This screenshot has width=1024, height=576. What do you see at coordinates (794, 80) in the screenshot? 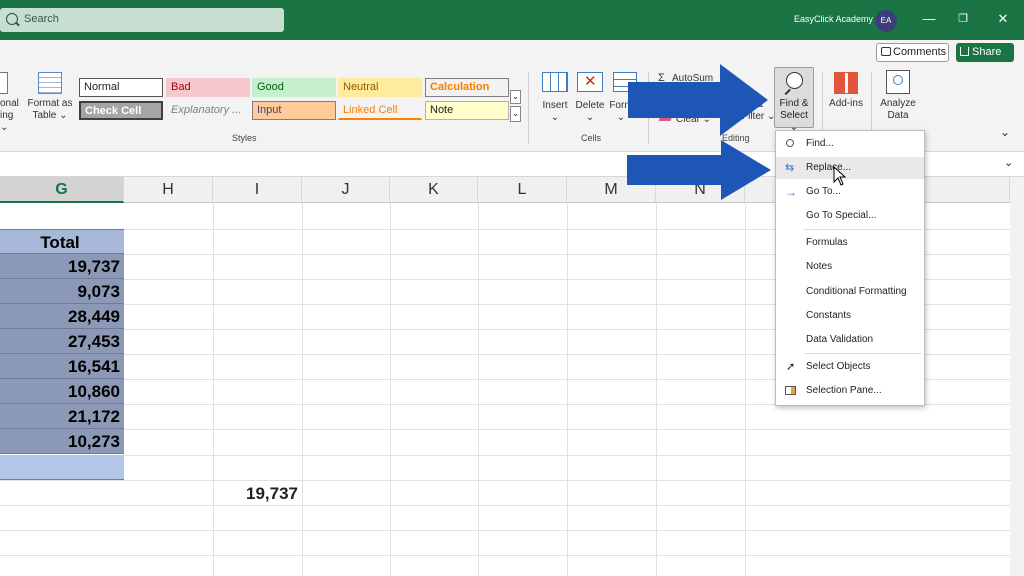
I see `magnifier-icon` at bounding box center [794, 80].